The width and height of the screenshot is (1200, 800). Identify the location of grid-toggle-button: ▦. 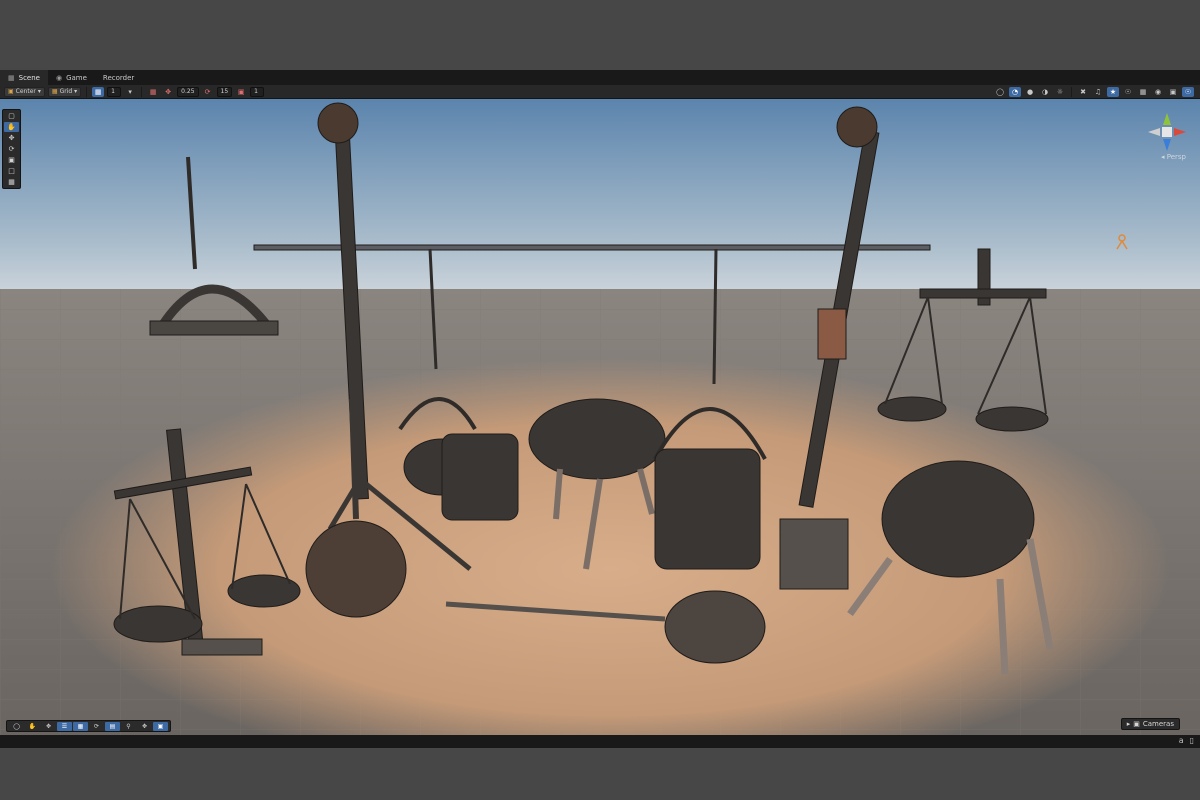
(1143, 92).